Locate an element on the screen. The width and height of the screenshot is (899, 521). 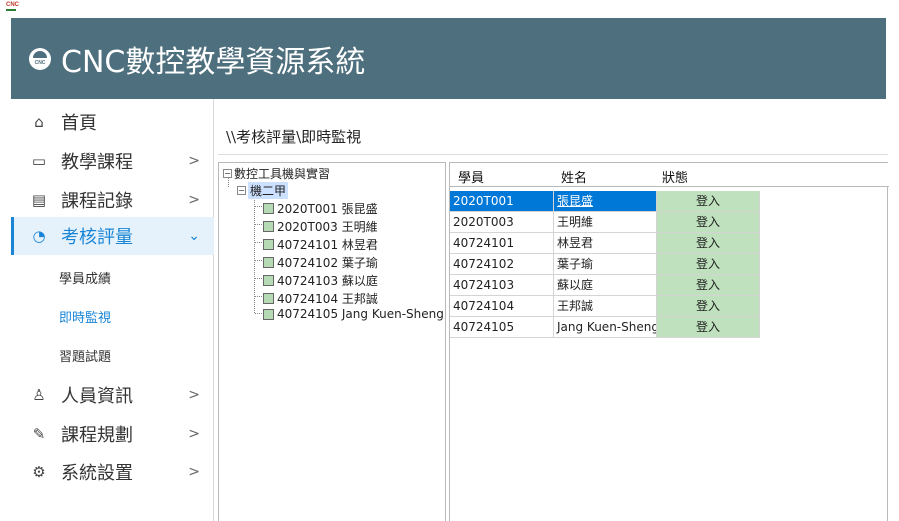
cell-name: Jang Kuen-Sheng is located at coordinates (605, 327).